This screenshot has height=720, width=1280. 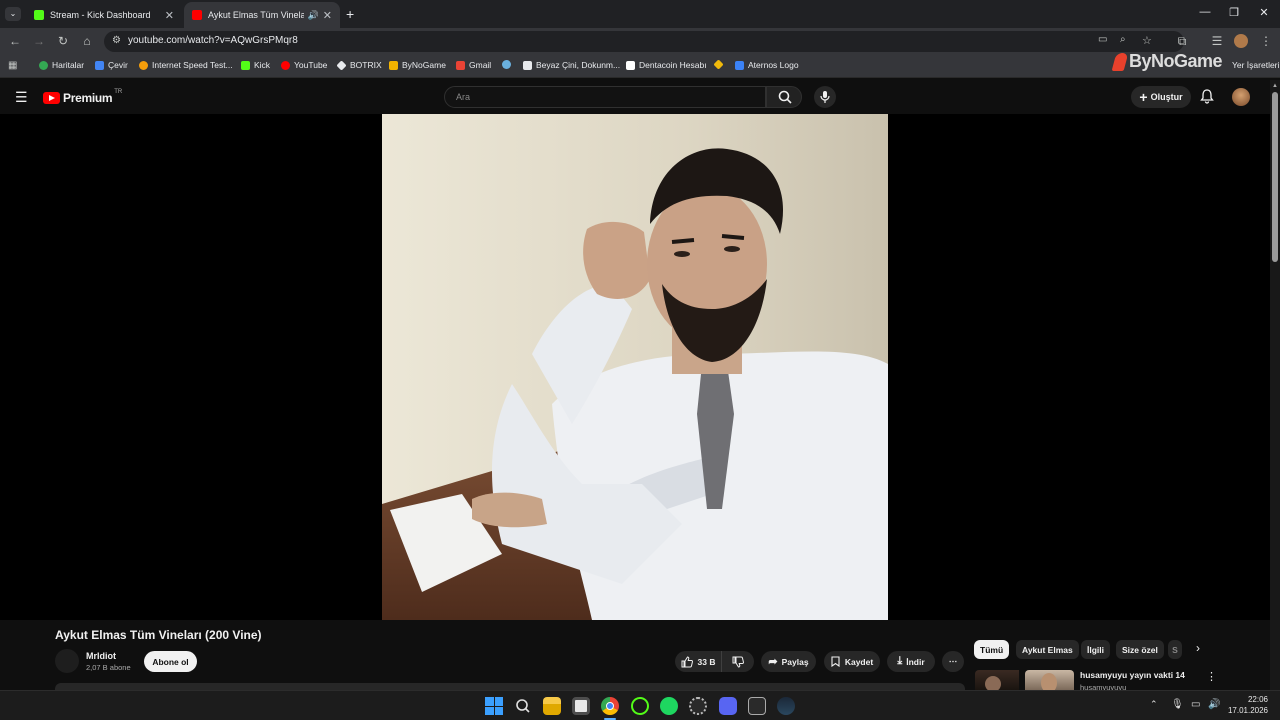 What do you see at coordinates (170, 661) in the screenshot?
I see `subscribe-button: Abone ol` at bounding box center [170, 661].